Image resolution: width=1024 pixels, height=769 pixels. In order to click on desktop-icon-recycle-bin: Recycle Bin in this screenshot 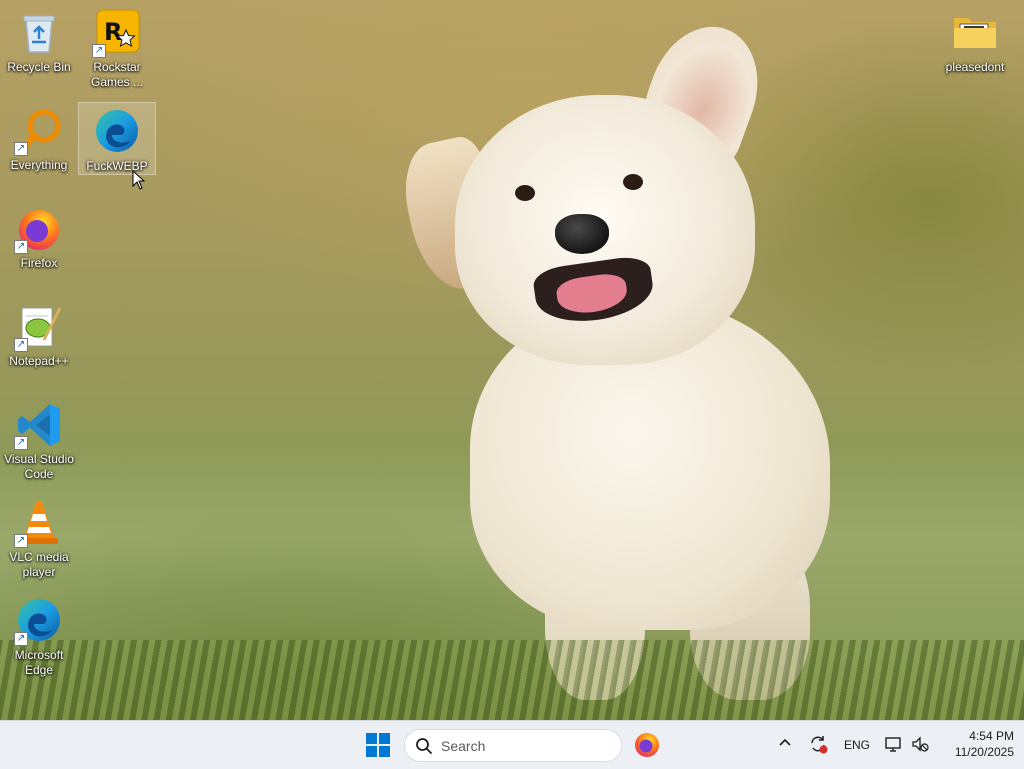, I will do `click(39, 39)`.